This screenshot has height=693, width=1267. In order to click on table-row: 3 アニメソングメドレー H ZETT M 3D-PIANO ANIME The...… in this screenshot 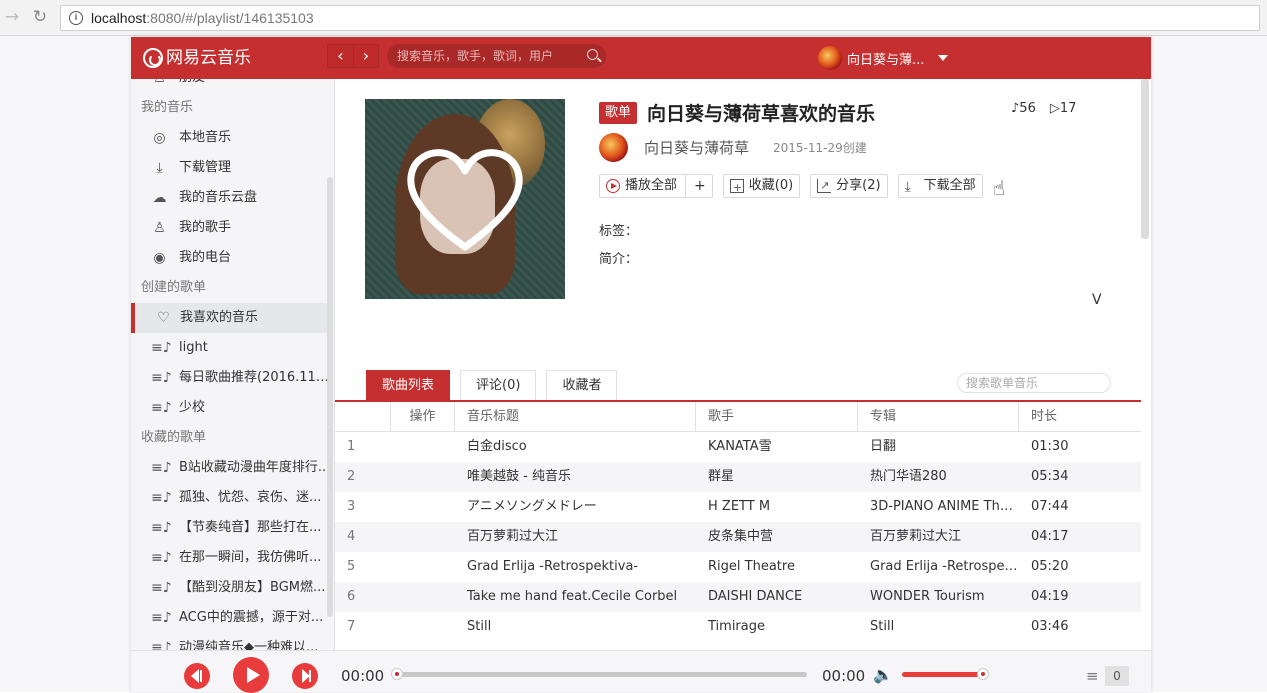, I will do `click(738, 507)`.